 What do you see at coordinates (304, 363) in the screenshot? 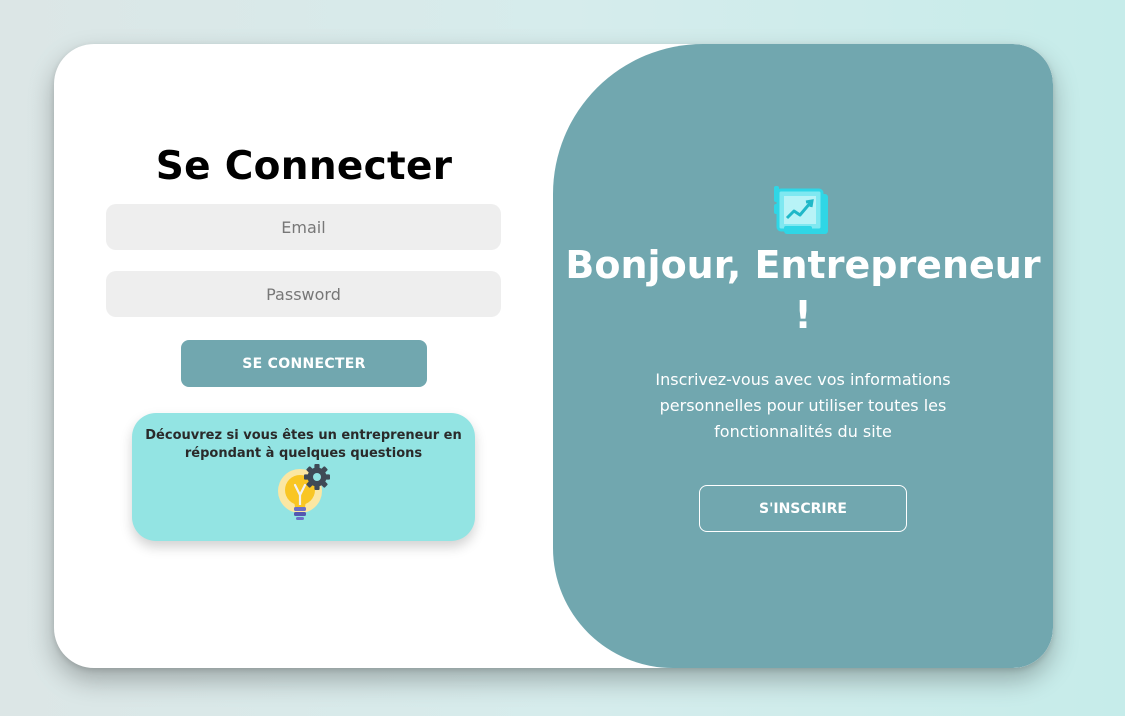
I see `login-button: SE CONNECTER` at bounding box center [304, 363].